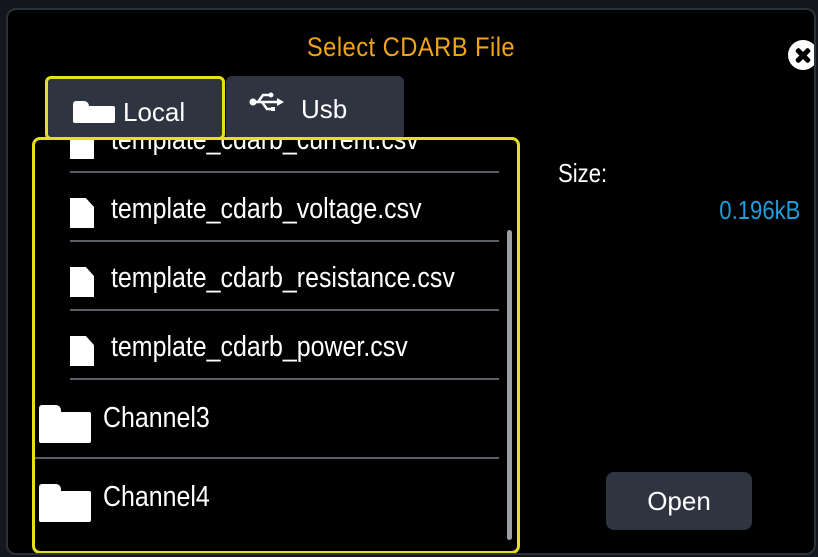 The image size is (818, 557). Describe the element at coordinates (156, 418) in the screenshot. I see `folder-name: Channel3` at that location.